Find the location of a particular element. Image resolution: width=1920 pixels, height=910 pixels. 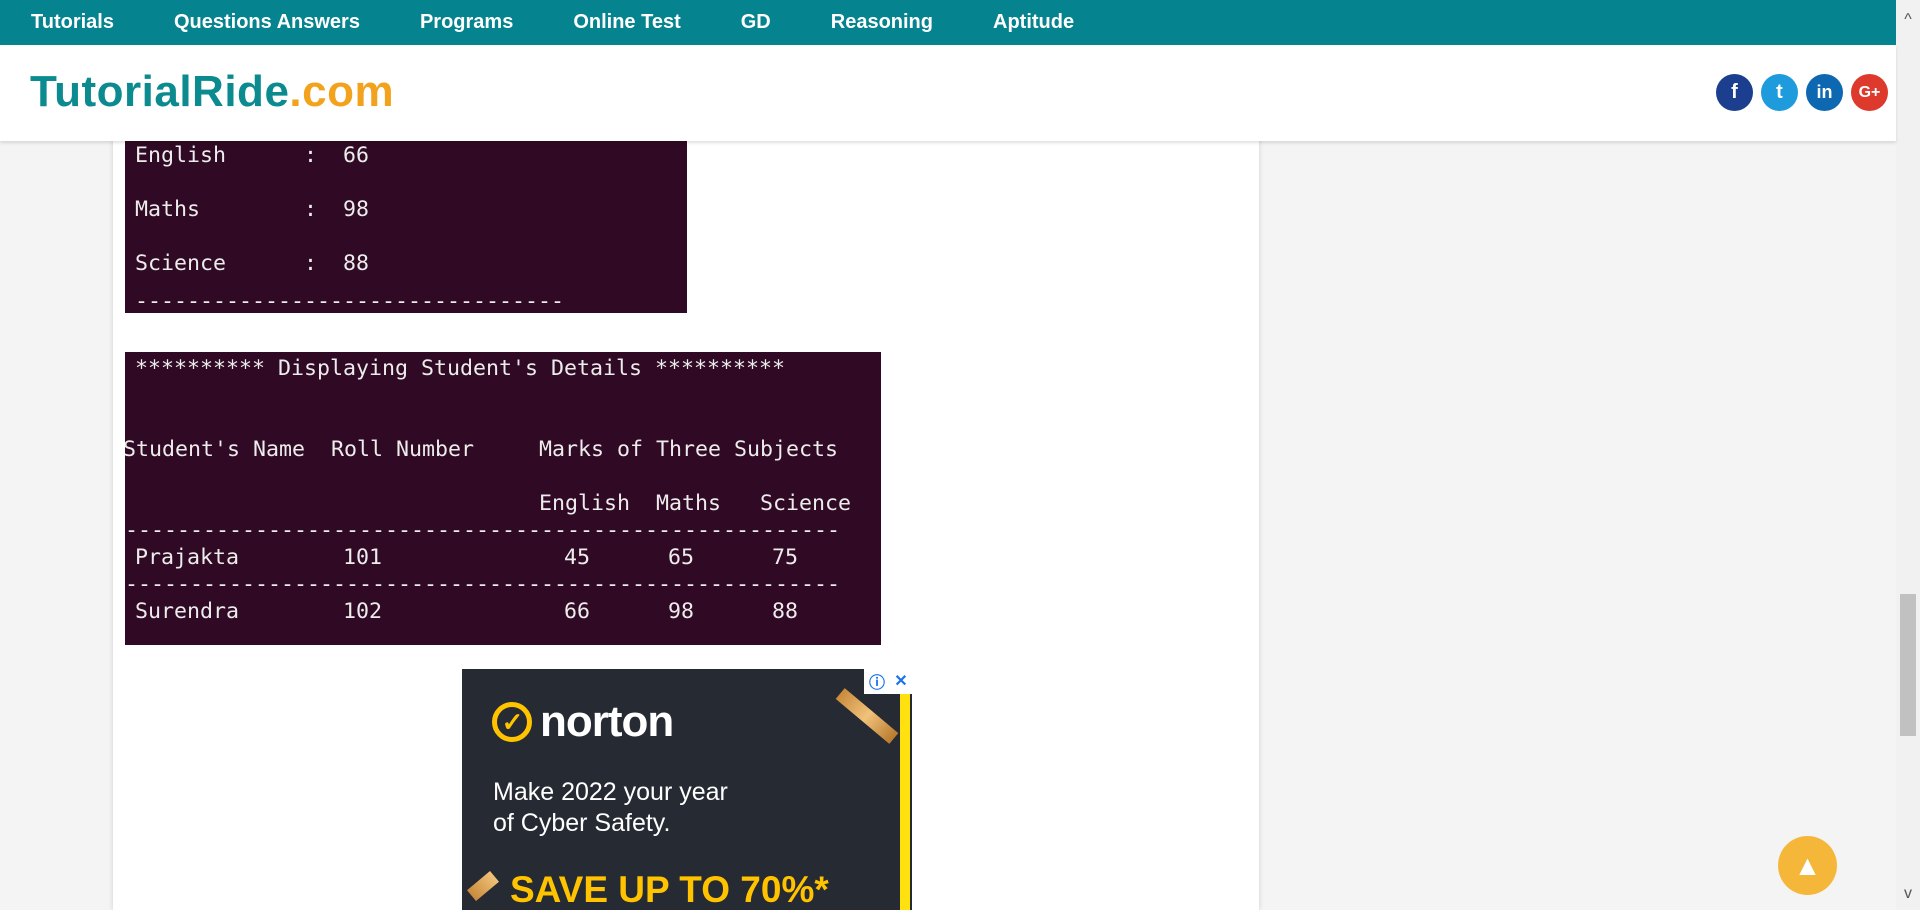

terminal-line-english: English : 66 is located at coordinates (252, 155).